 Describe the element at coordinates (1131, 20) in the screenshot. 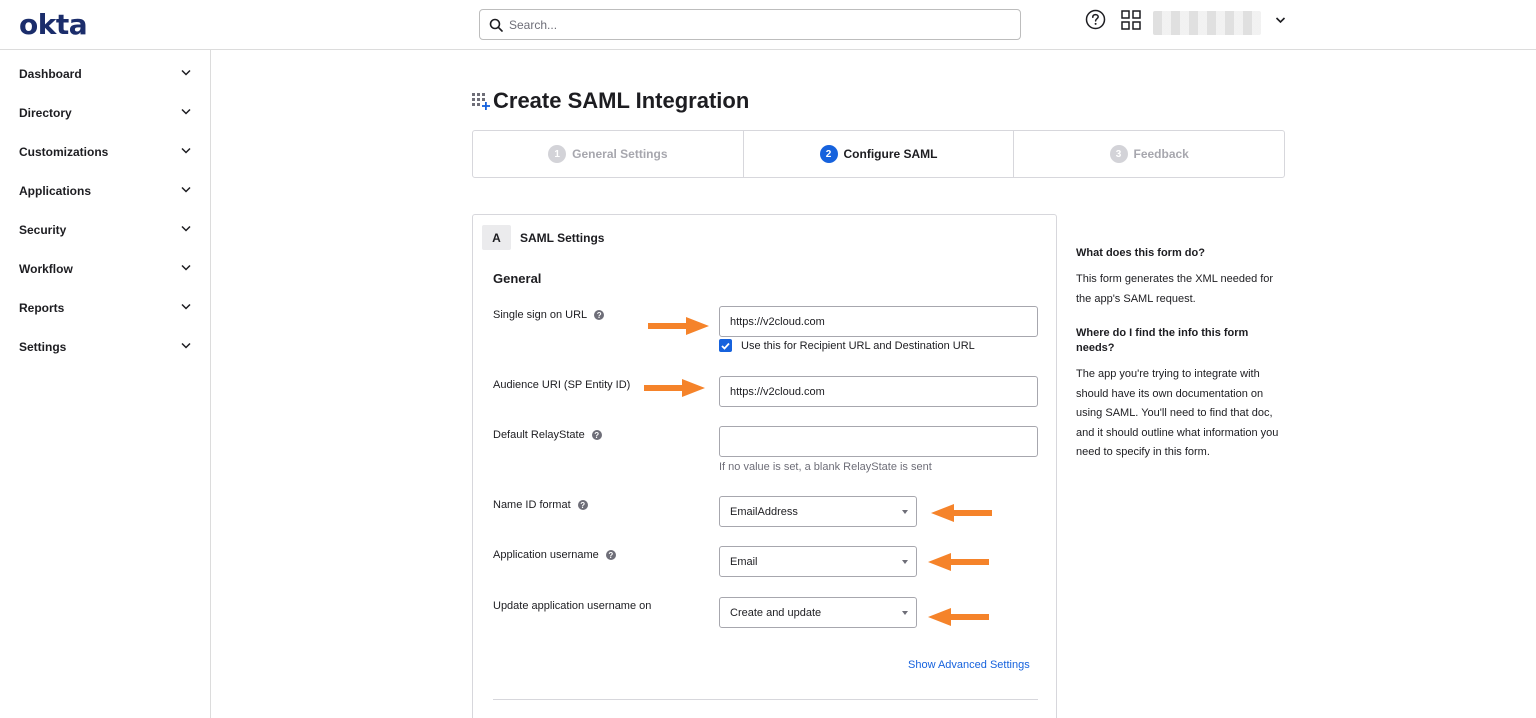

I see `app-grid-icon` at that location.